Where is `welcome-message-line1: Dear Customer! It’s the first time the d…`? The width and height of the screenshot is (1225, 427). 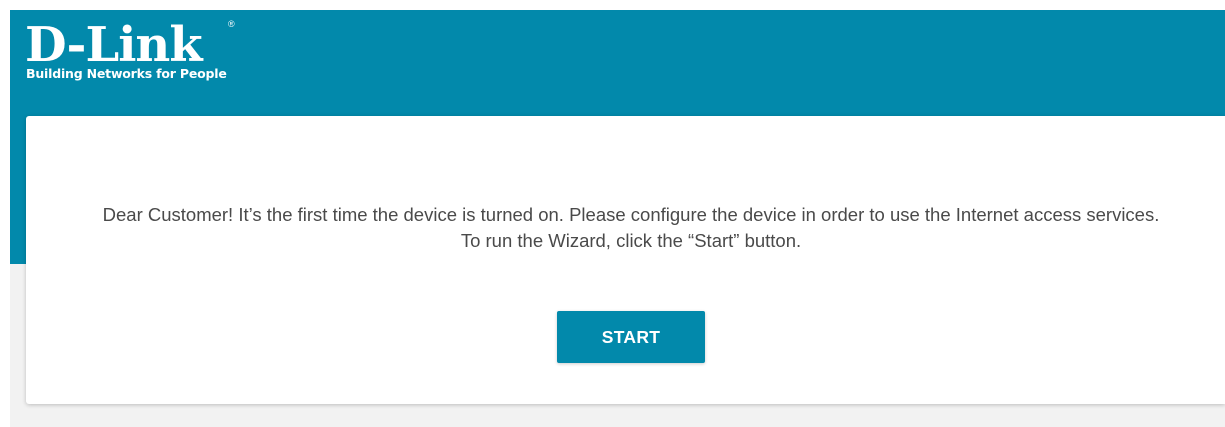 welcome-message-line1: Dear Customer! It’s the first time the d… is located at coordinates (631, 214).